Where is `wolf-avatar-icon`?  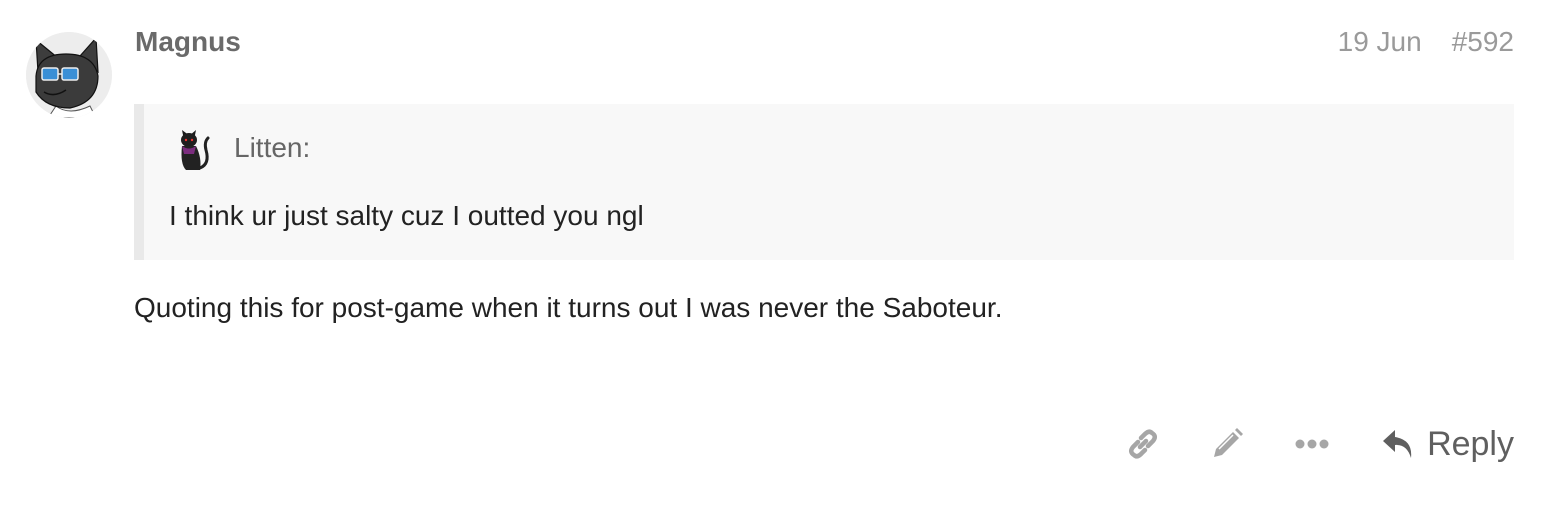 wolf-avatar-icon is located at coordinates (69, 75).